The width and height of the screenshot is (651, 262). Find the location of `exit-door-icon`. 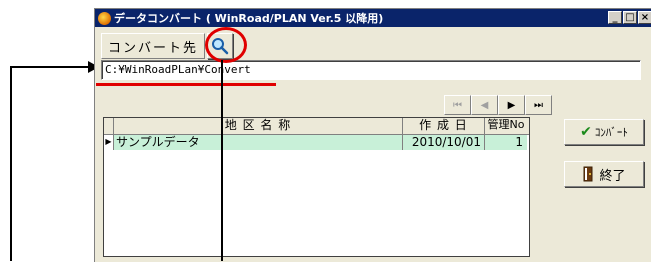

exit-door-icon is located at coordinates (588, 174).